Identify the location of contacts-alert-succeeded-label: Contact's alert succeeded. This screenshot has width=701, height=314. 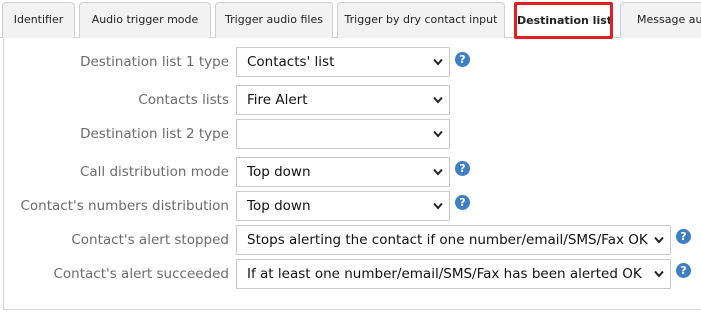
(141, 274).